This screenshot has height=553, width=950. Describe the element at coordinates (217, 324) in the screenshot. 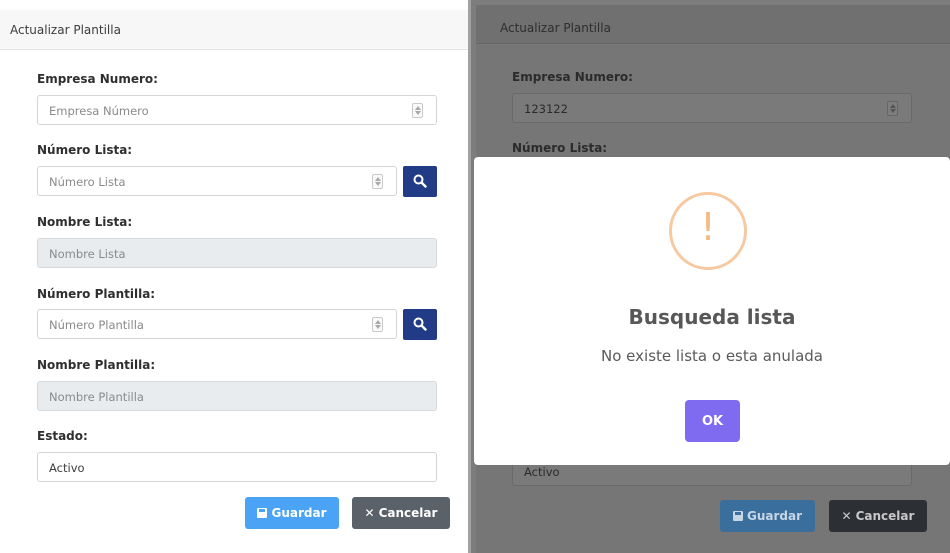

I see `numero-plantilla-input: Número Plantilla` at that location.